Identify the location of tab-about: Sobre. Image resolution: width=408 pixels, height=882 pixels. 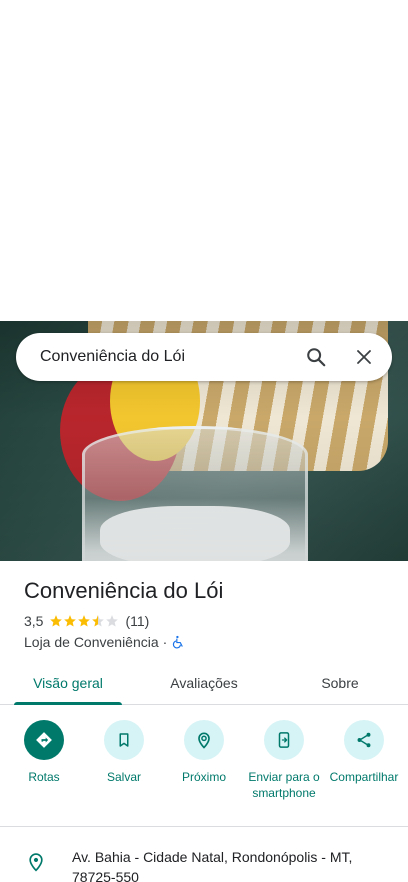
(340, 683).